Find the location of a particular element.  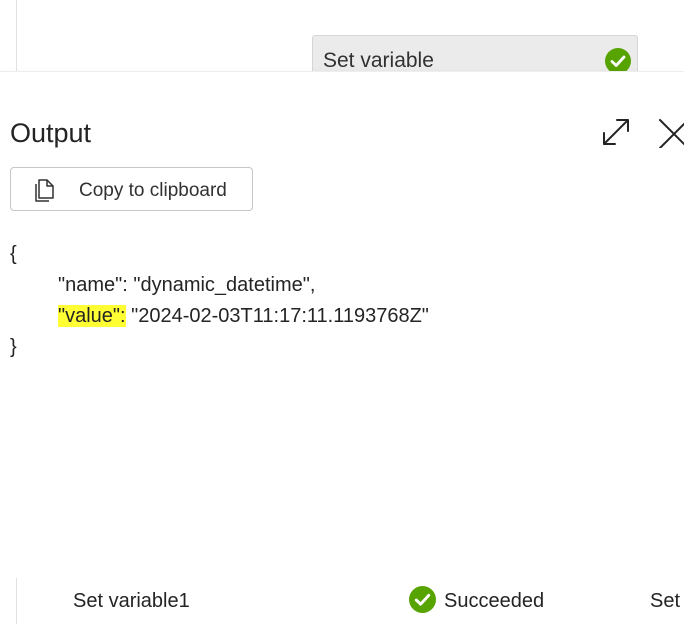

json-close-brace: } is located at coordinates (13, 347).